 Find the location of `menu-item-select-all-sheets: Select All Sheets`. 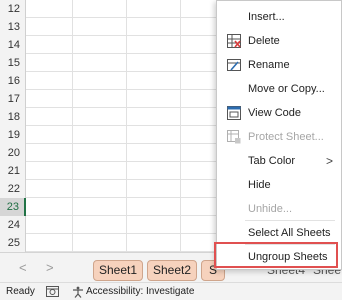

menu-item-select-all-sheets: Select All Sheets is located at coordinates (279, 233).